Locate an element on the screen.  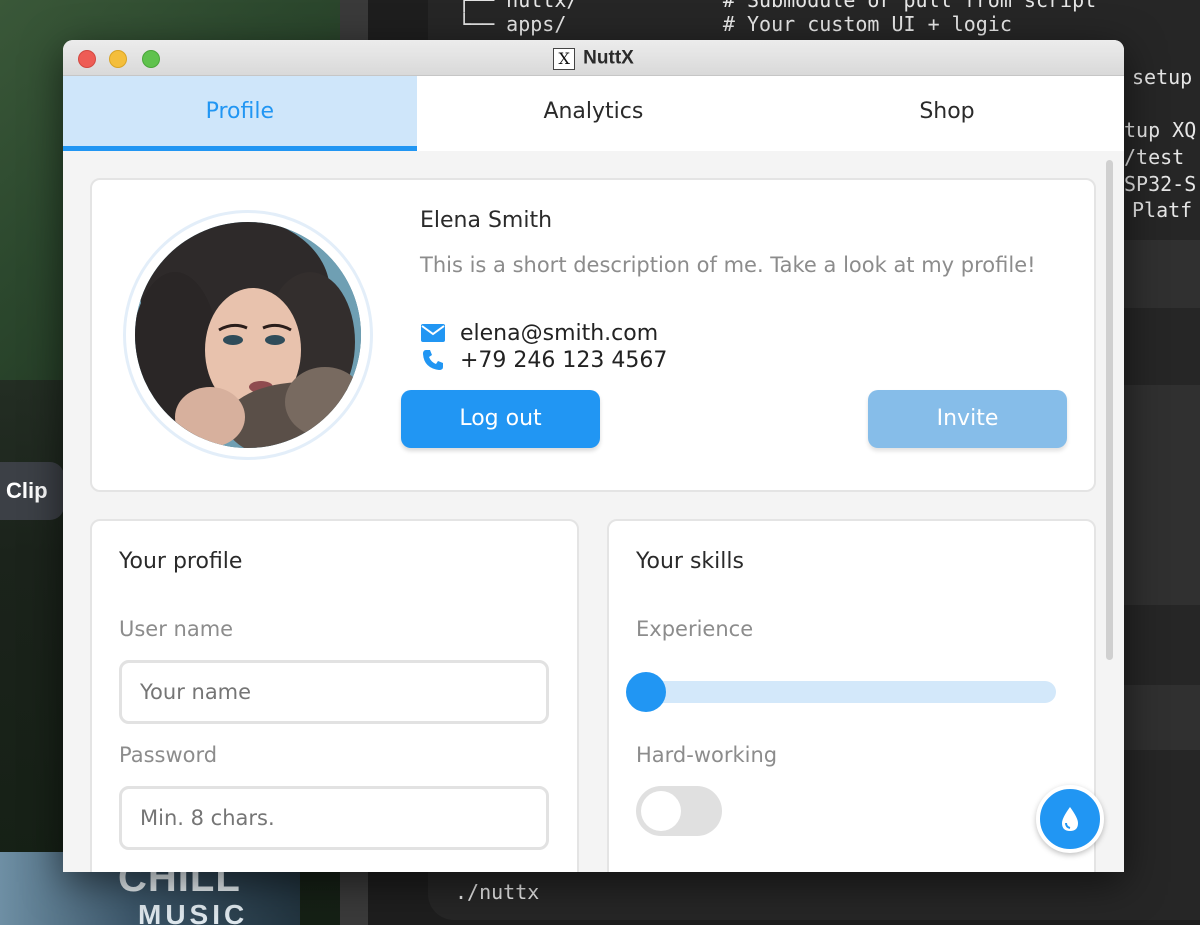
password-label: Password is located at coordinates (168, 755).